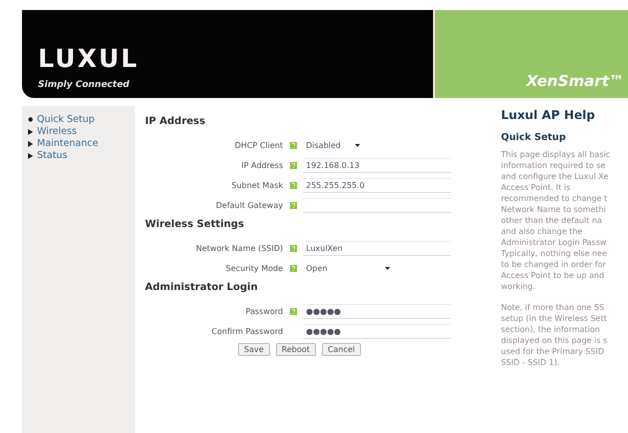  What do you see at coordinates (81, 119) in the screenshot?
I see `sidebar-link: Quick Setup` at bounding box center [81, 119].